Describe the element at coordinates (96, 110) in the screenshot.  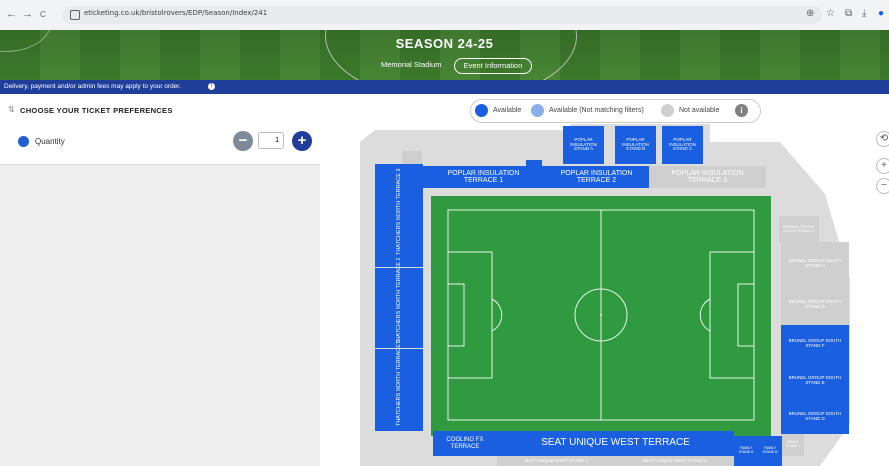
I see `preferences-title: CHOOSE YOUR TICKET PREFERENCES` at that location.